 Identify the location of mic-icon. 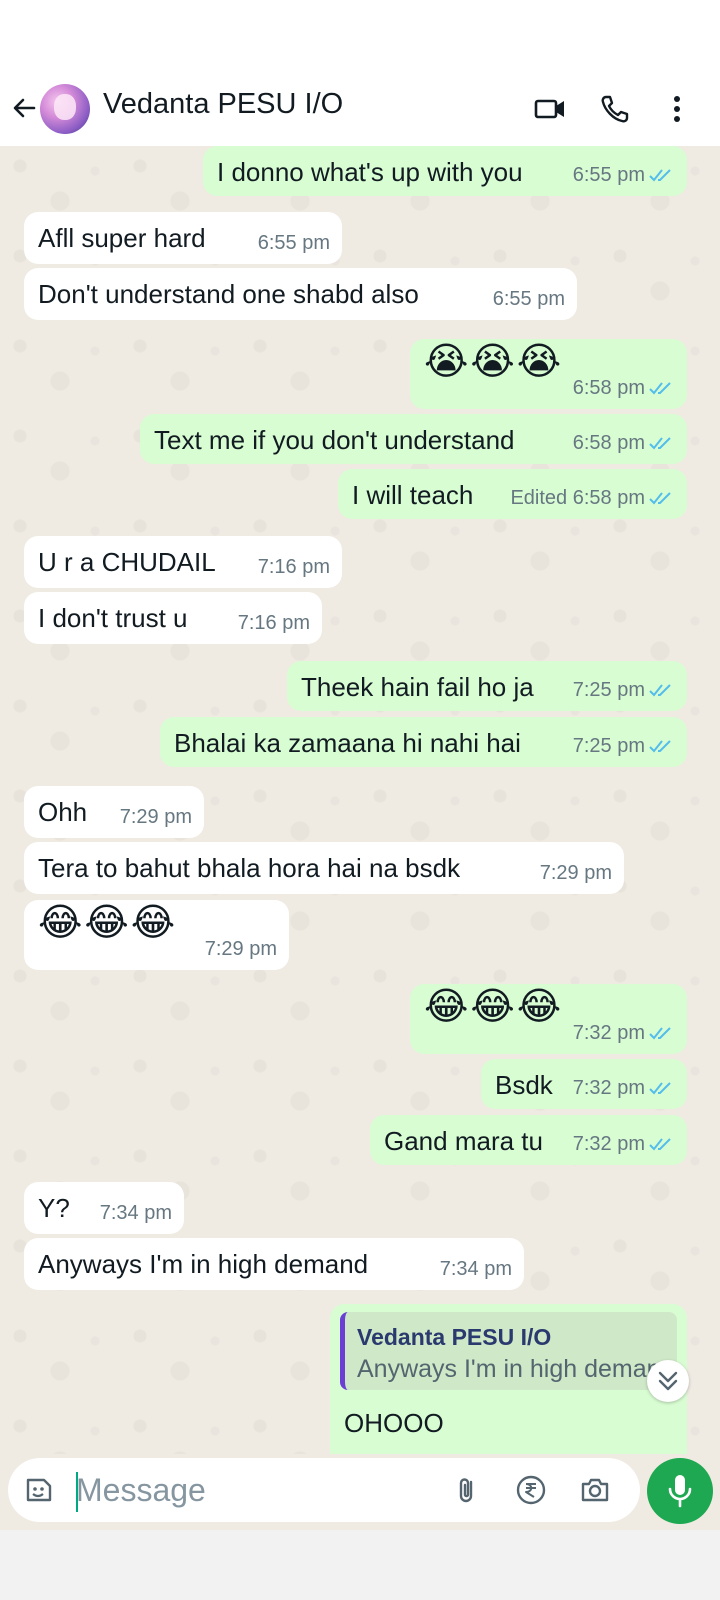
(680, 1491).